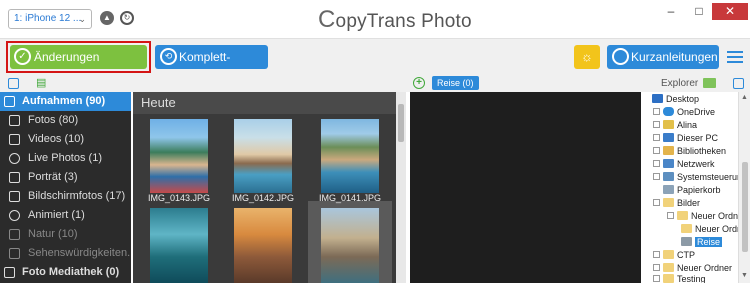 This screenshot has width=750, height=283. What do you see at coordinates (675, 125) in the screenshot?
I see `tree-item-alina: Alina` at bounding box center [675, 125].